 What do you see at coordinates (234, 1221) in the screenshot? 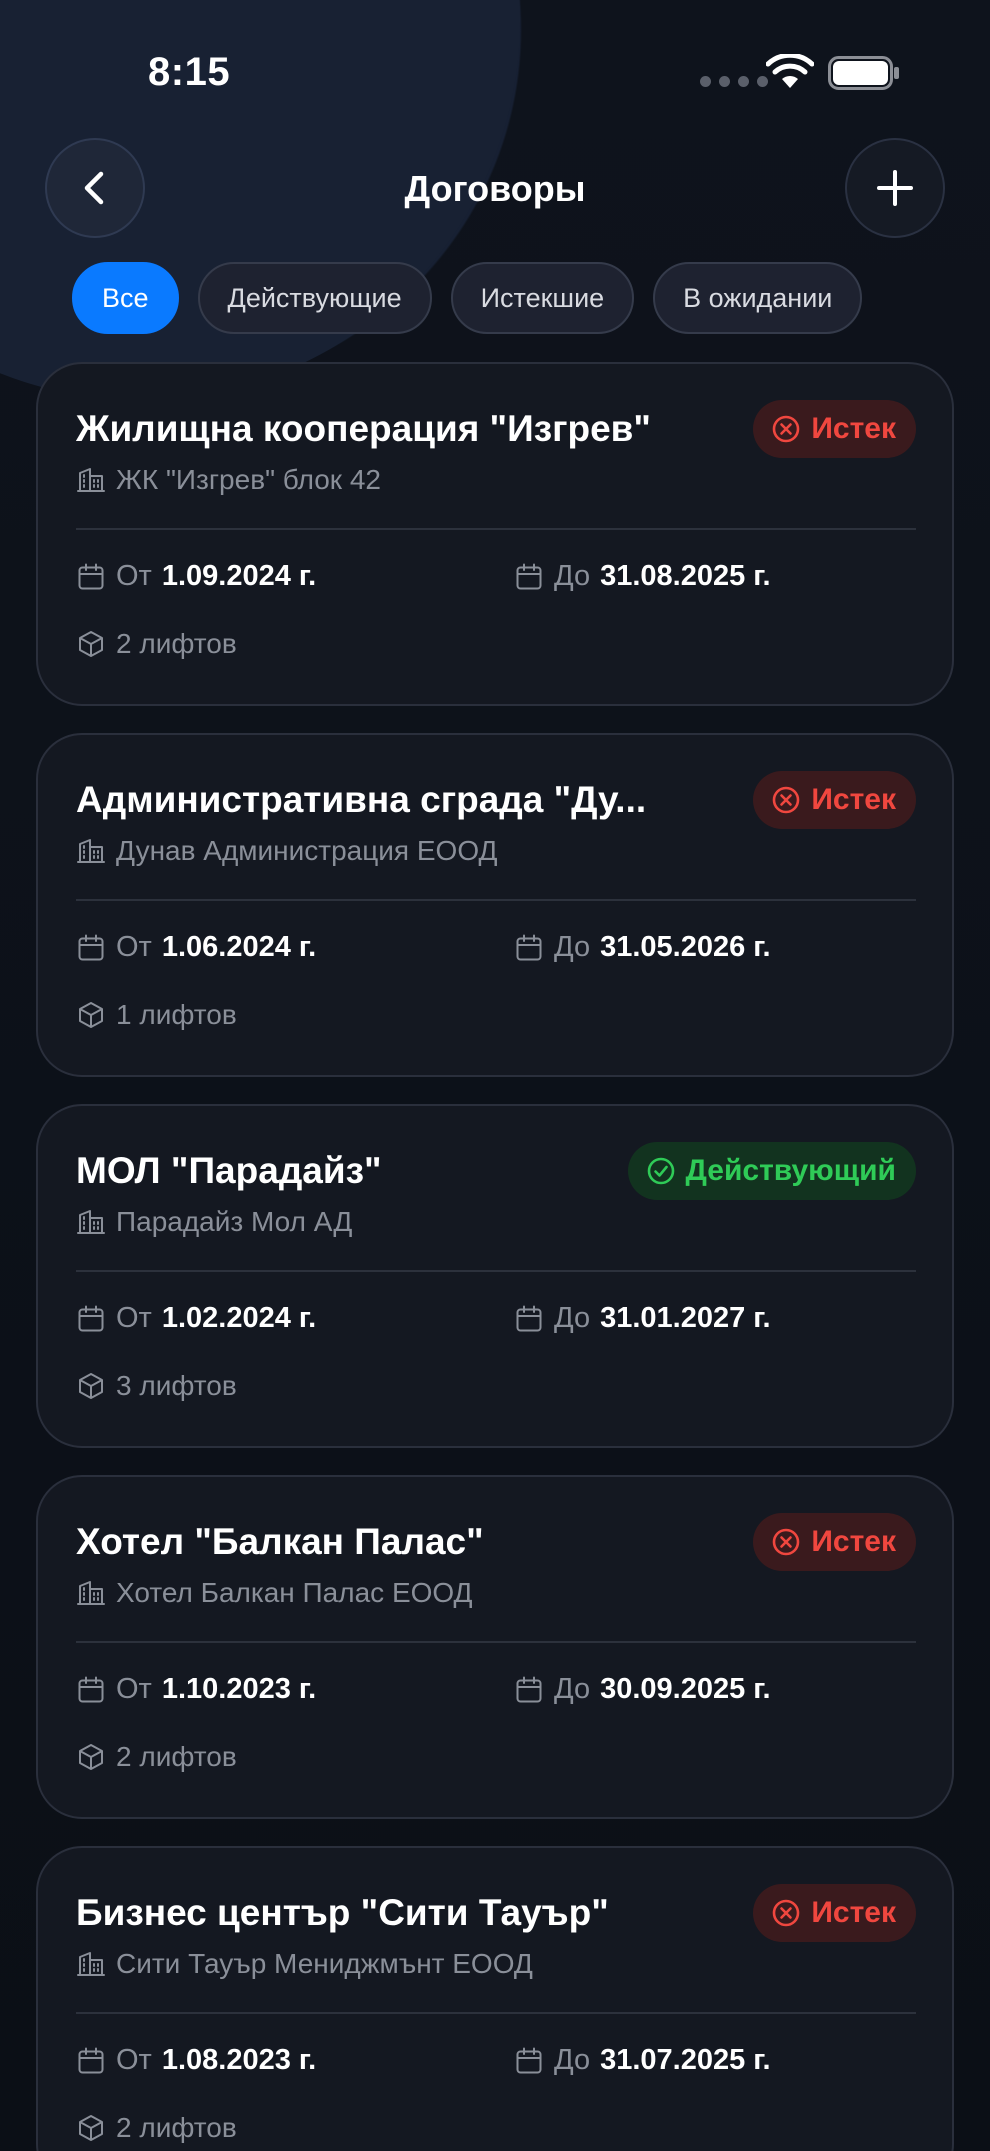
I see `company-name: Парадайз Мол АД` at bounding box center [234, 1221].